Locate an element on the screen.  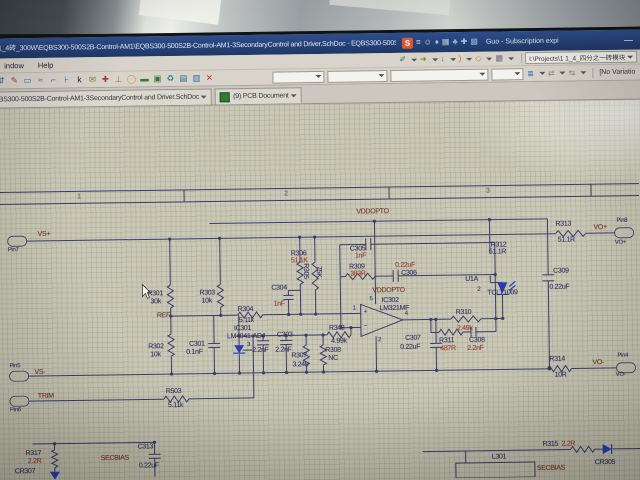
quick-toolbar: ✐ ➜ ↓) ◇ ▦ is located at coordinates (458, 58).